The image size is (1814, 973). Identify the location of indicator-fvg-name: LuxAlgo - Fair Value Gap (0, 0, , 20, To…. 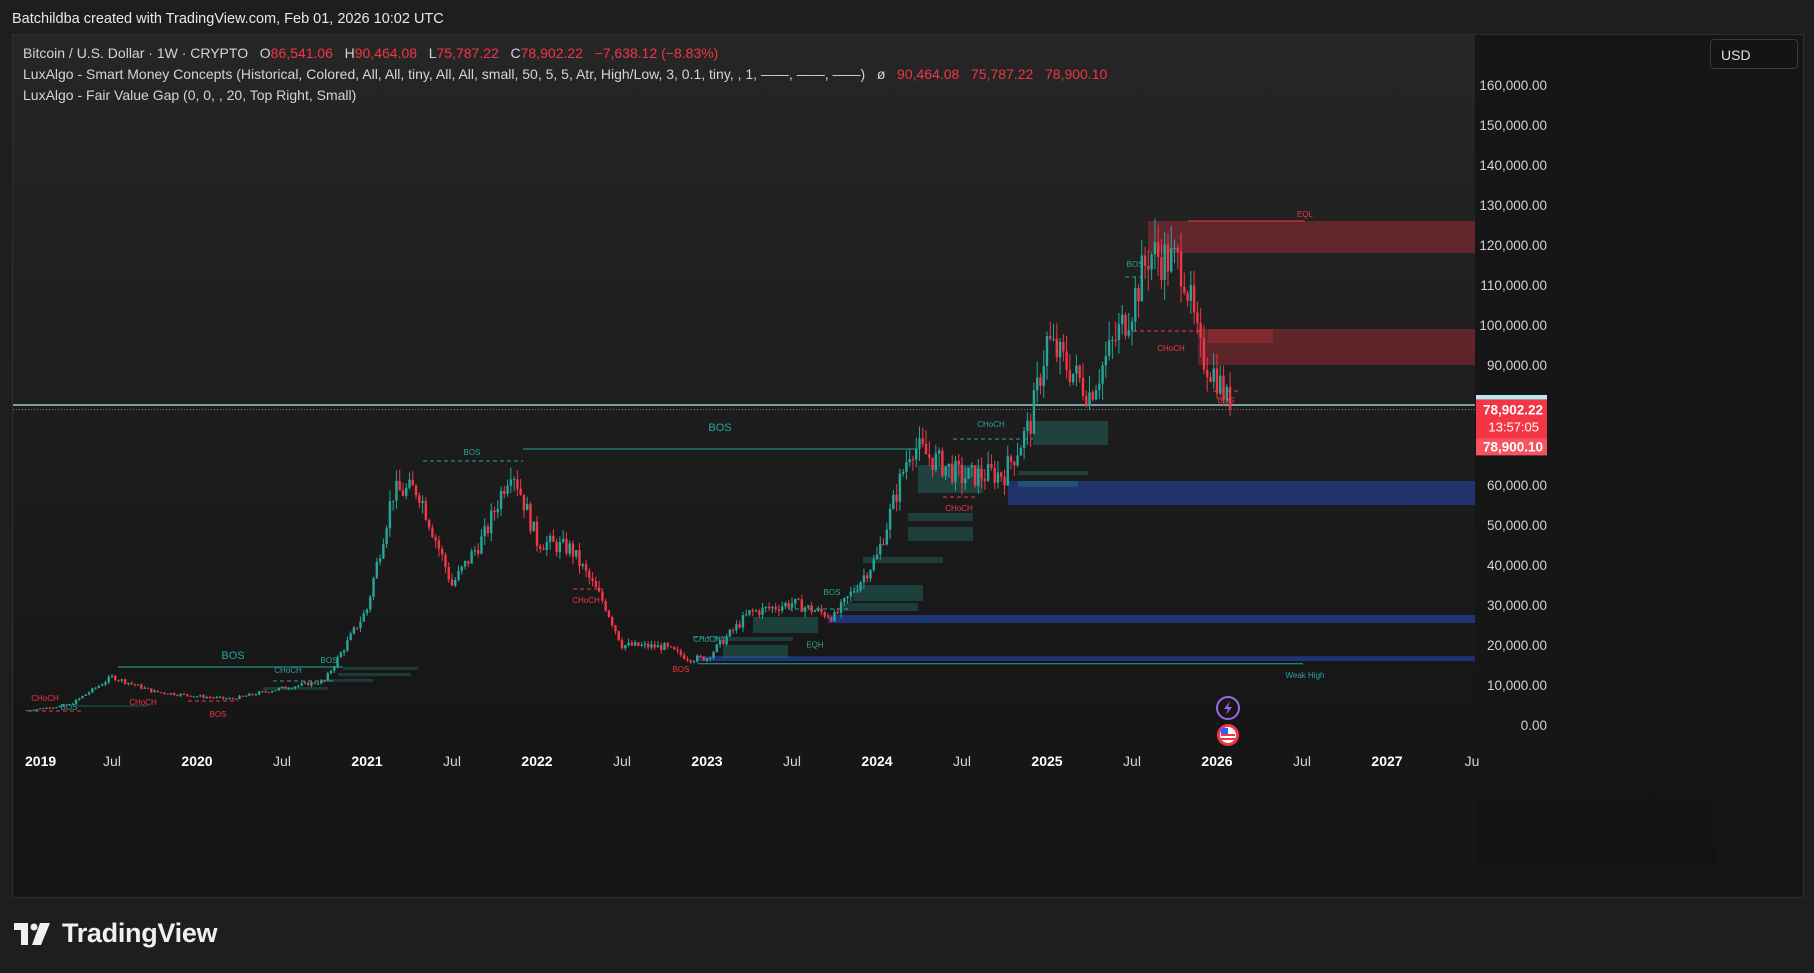
(189, 95).